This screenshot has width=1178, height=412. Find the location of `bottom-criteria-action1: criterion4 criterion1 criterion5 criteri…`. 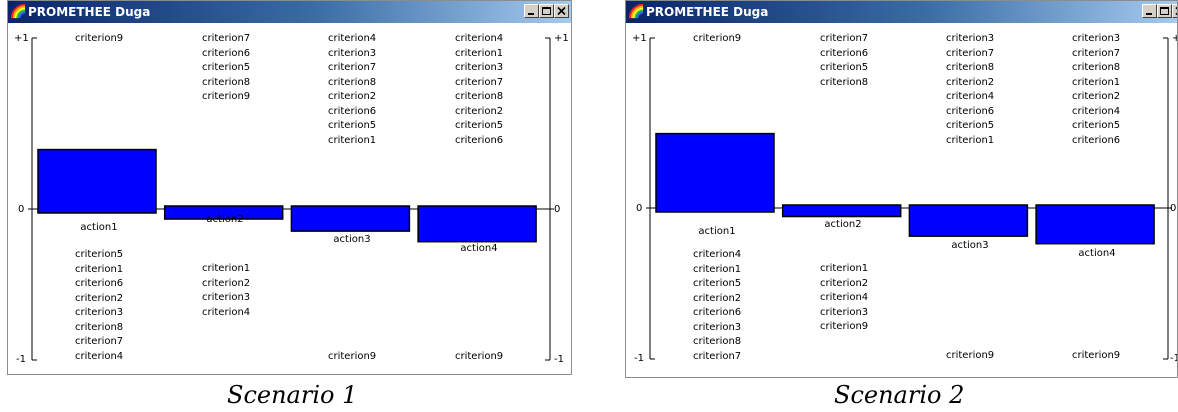

bottom-criteria-action1: criterion4 criterion1 criterion5 criteri… is located at coordinates (717, 306).